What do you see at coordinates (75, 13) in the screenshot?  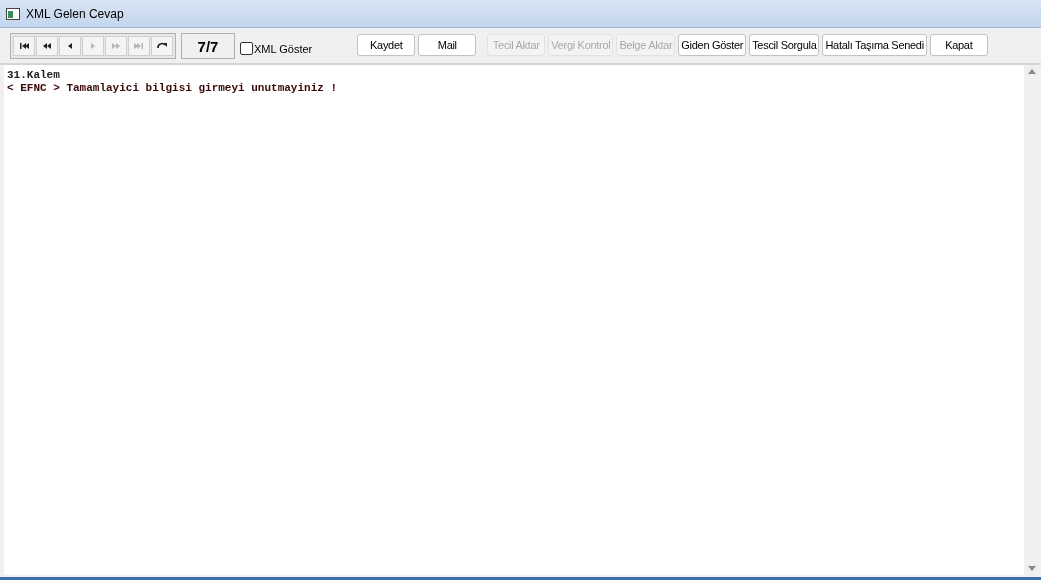 I see `window-title: XML Gelen Cevap` at bounding box center [75, 13].